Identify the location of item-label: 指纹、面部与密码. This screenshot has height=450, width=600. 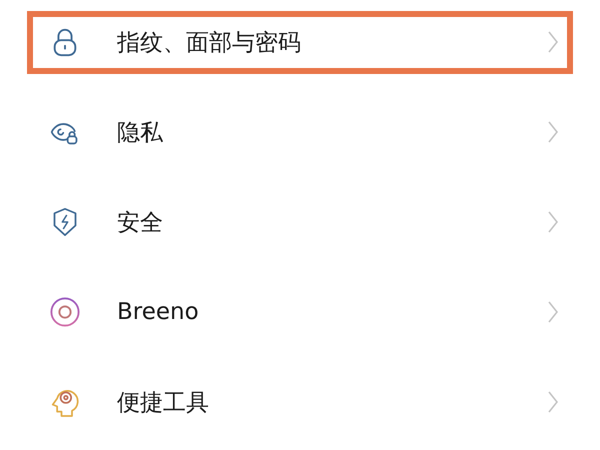
(209, 43).